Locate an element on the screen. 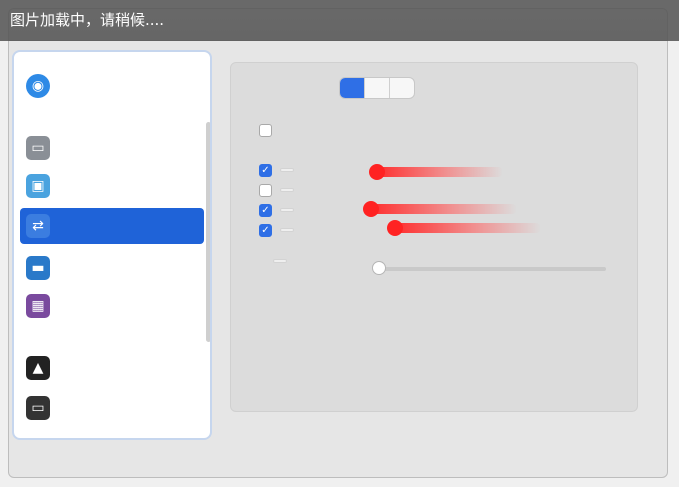  checkbox-row-4: ✓ is located at coordinates (276, 230).